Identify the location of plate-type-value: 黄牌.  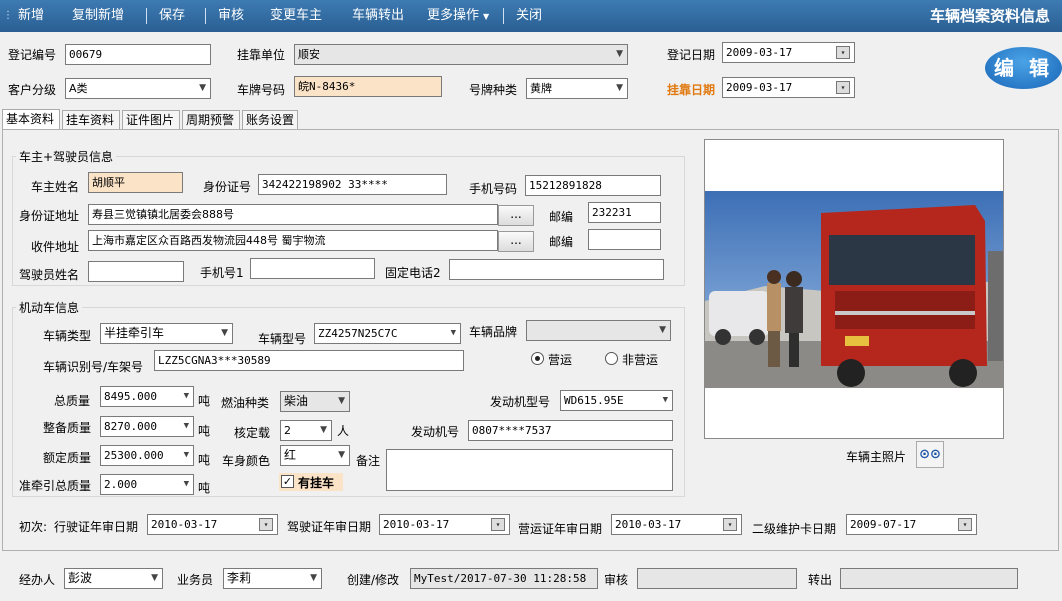
(541, 88).